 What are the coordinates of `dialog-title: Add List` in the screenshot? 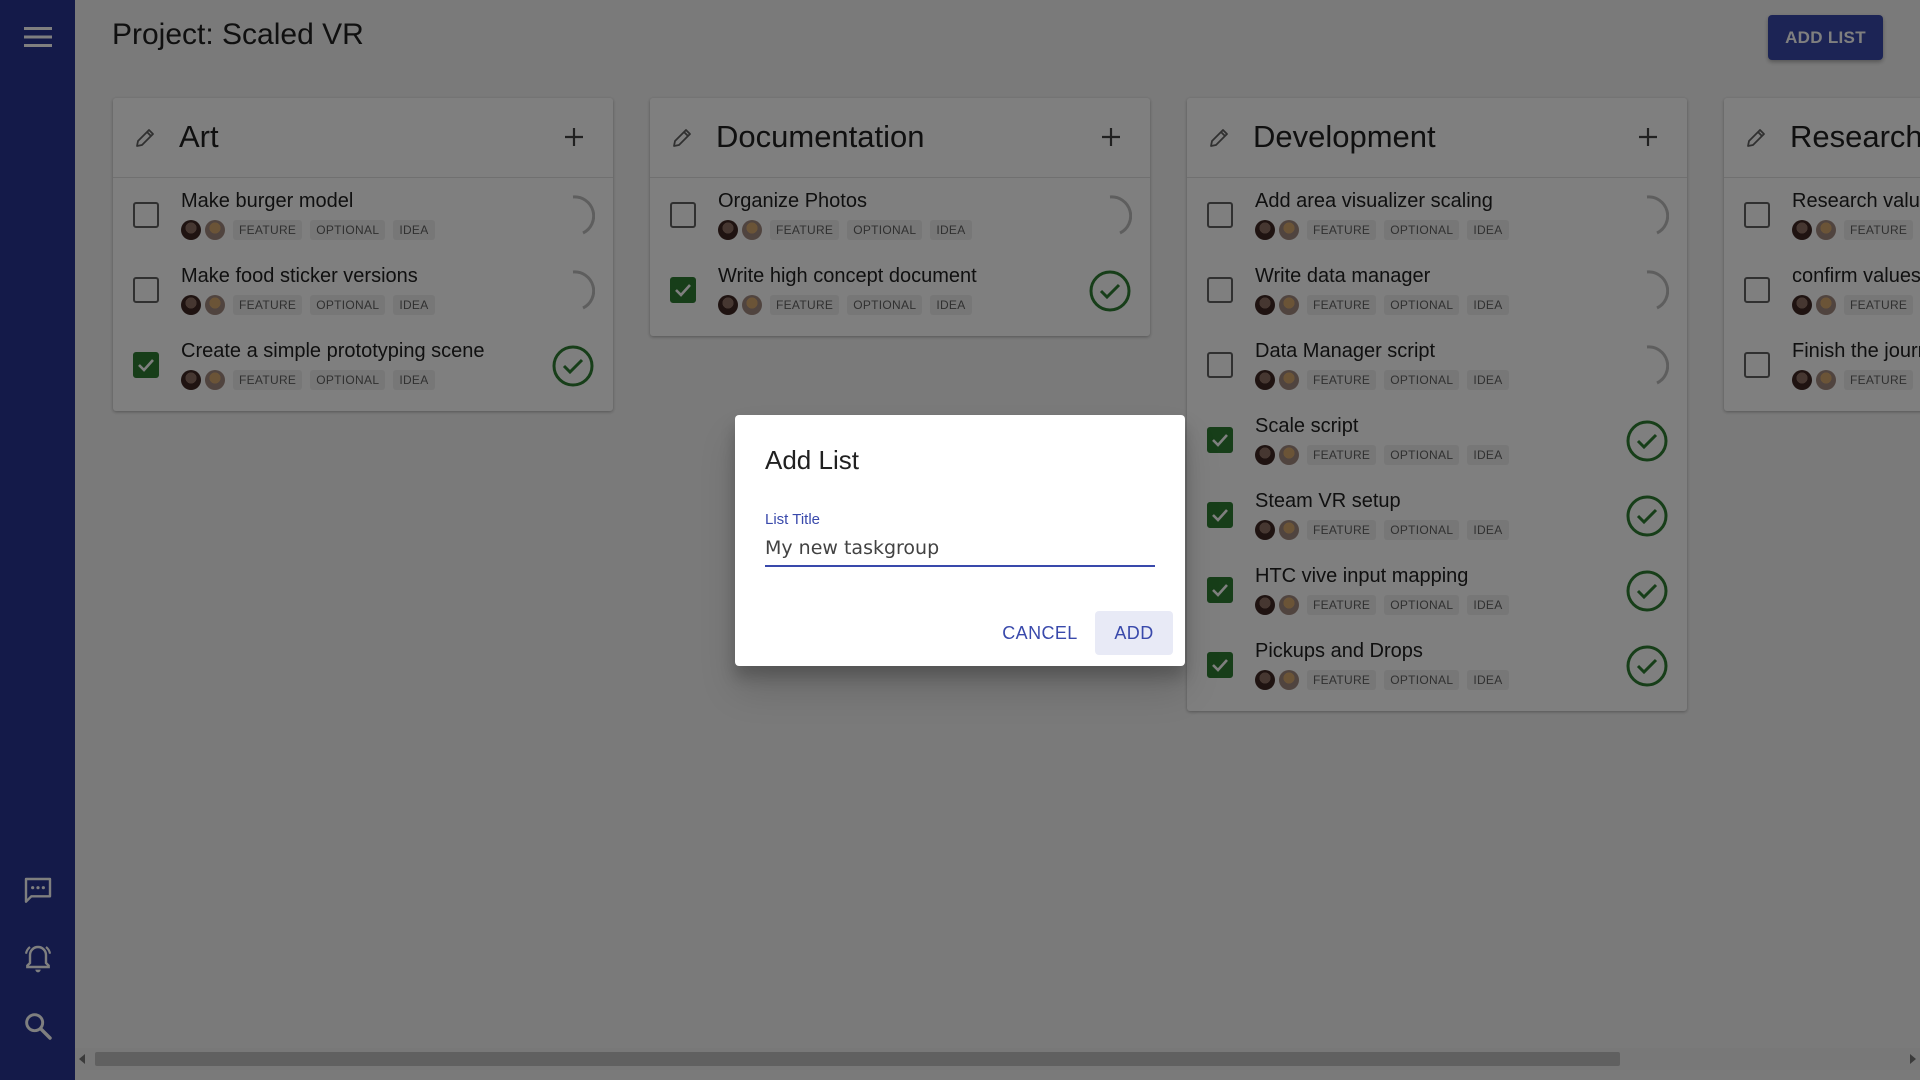 It's located at (812, 460).